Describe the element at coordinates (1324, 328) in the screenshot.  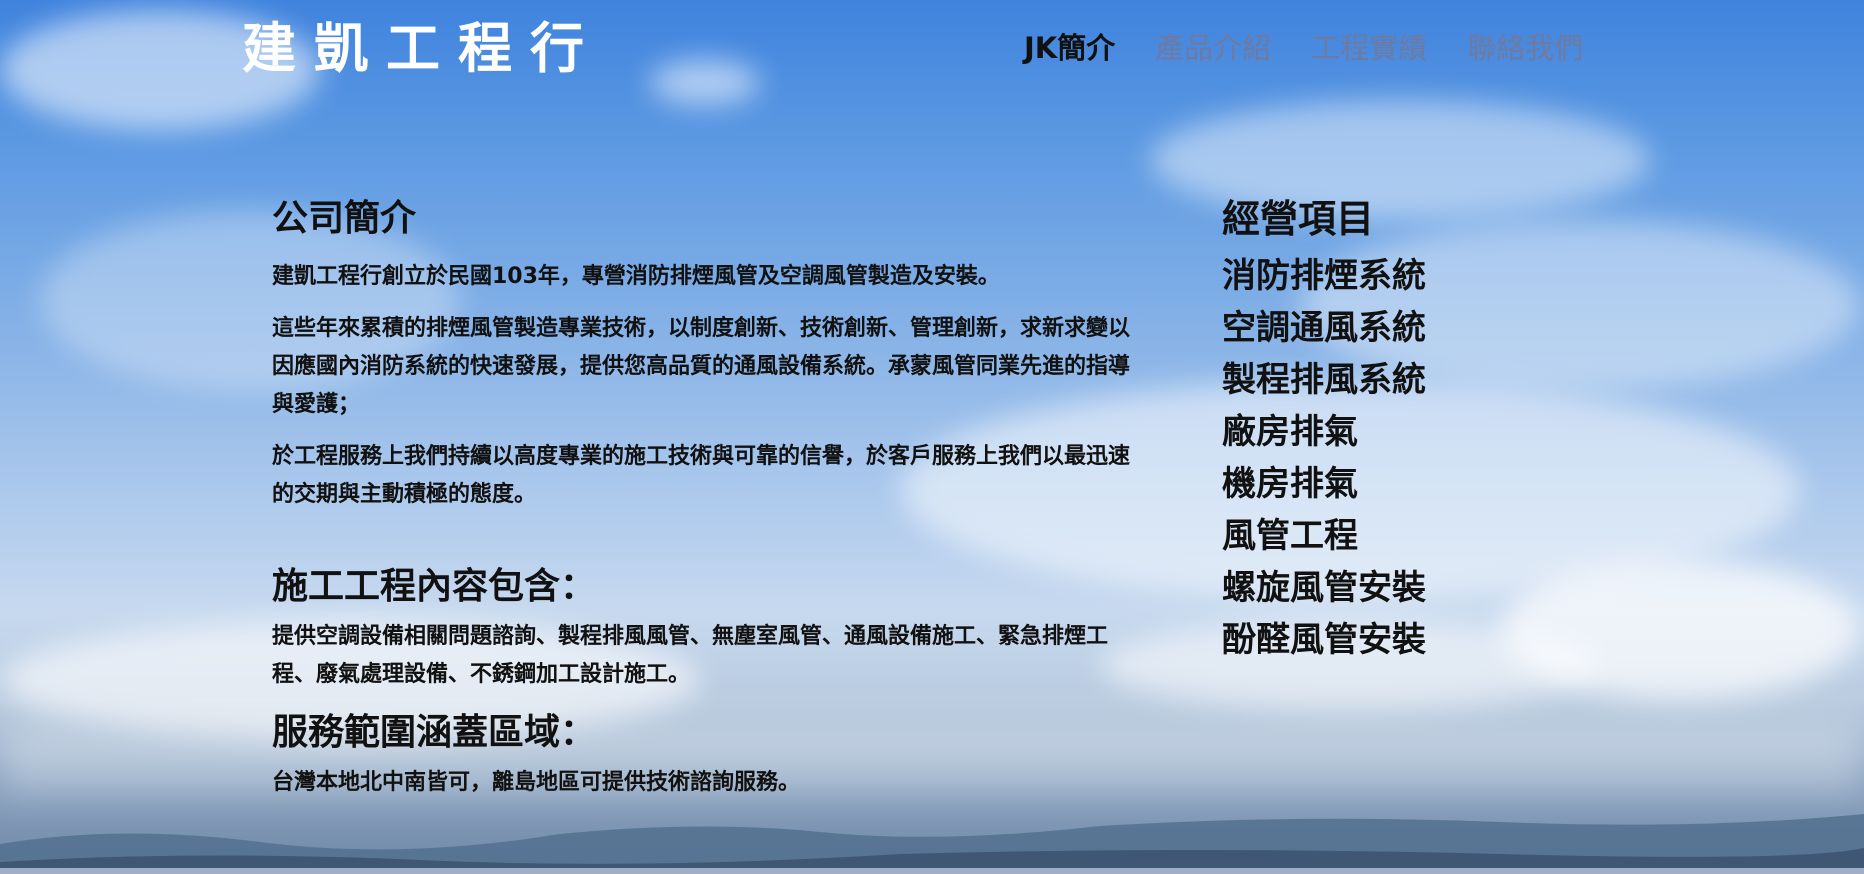
I see `list-item: 空調通風系統` at that location.